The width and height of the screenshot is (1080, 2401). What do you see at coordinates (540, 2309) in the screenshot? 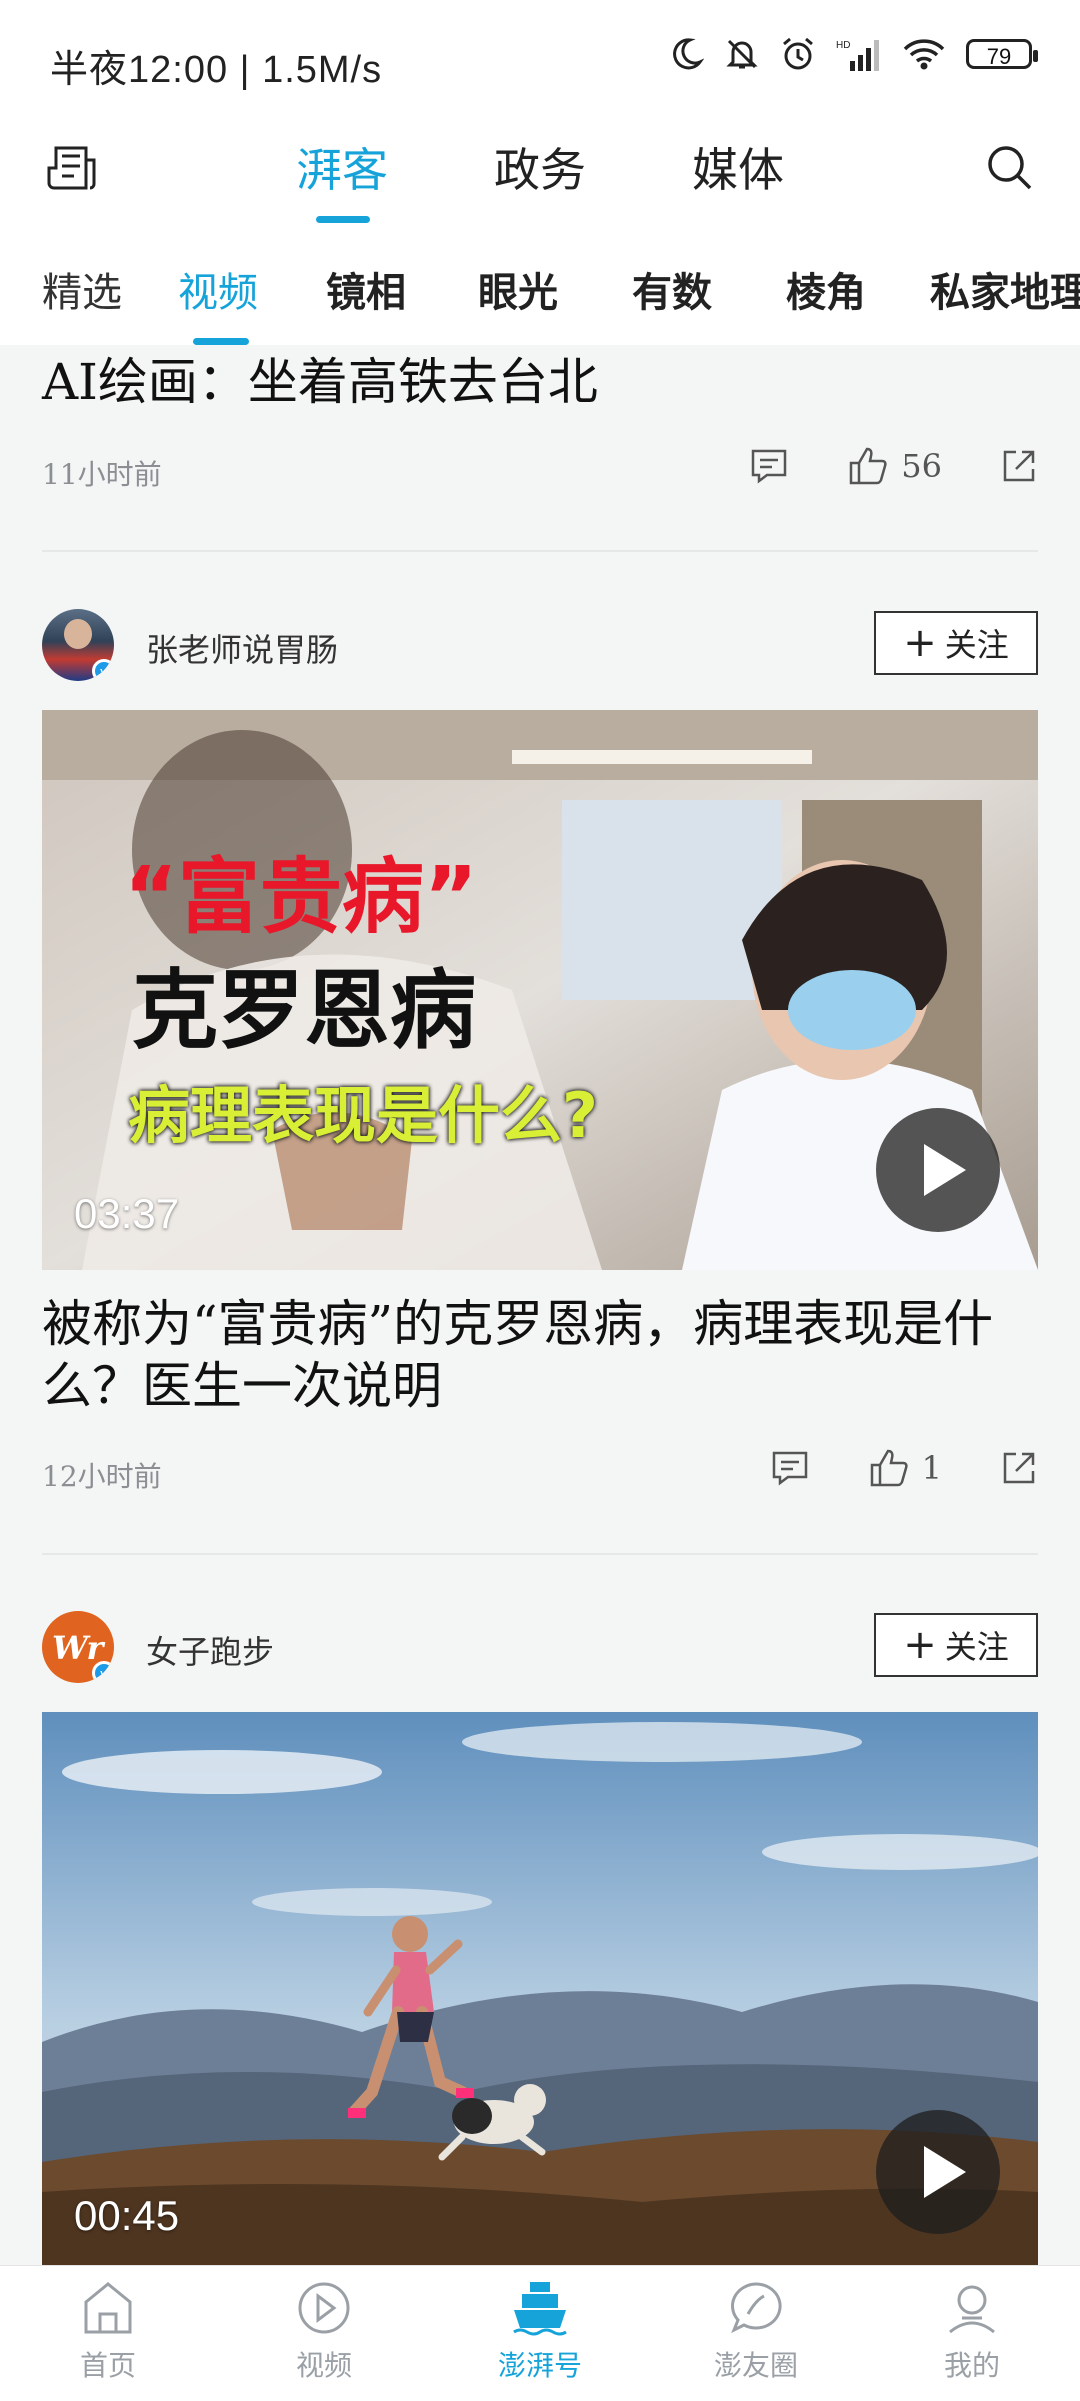
I see `boat-icon` at bounding box center [540, 2309].